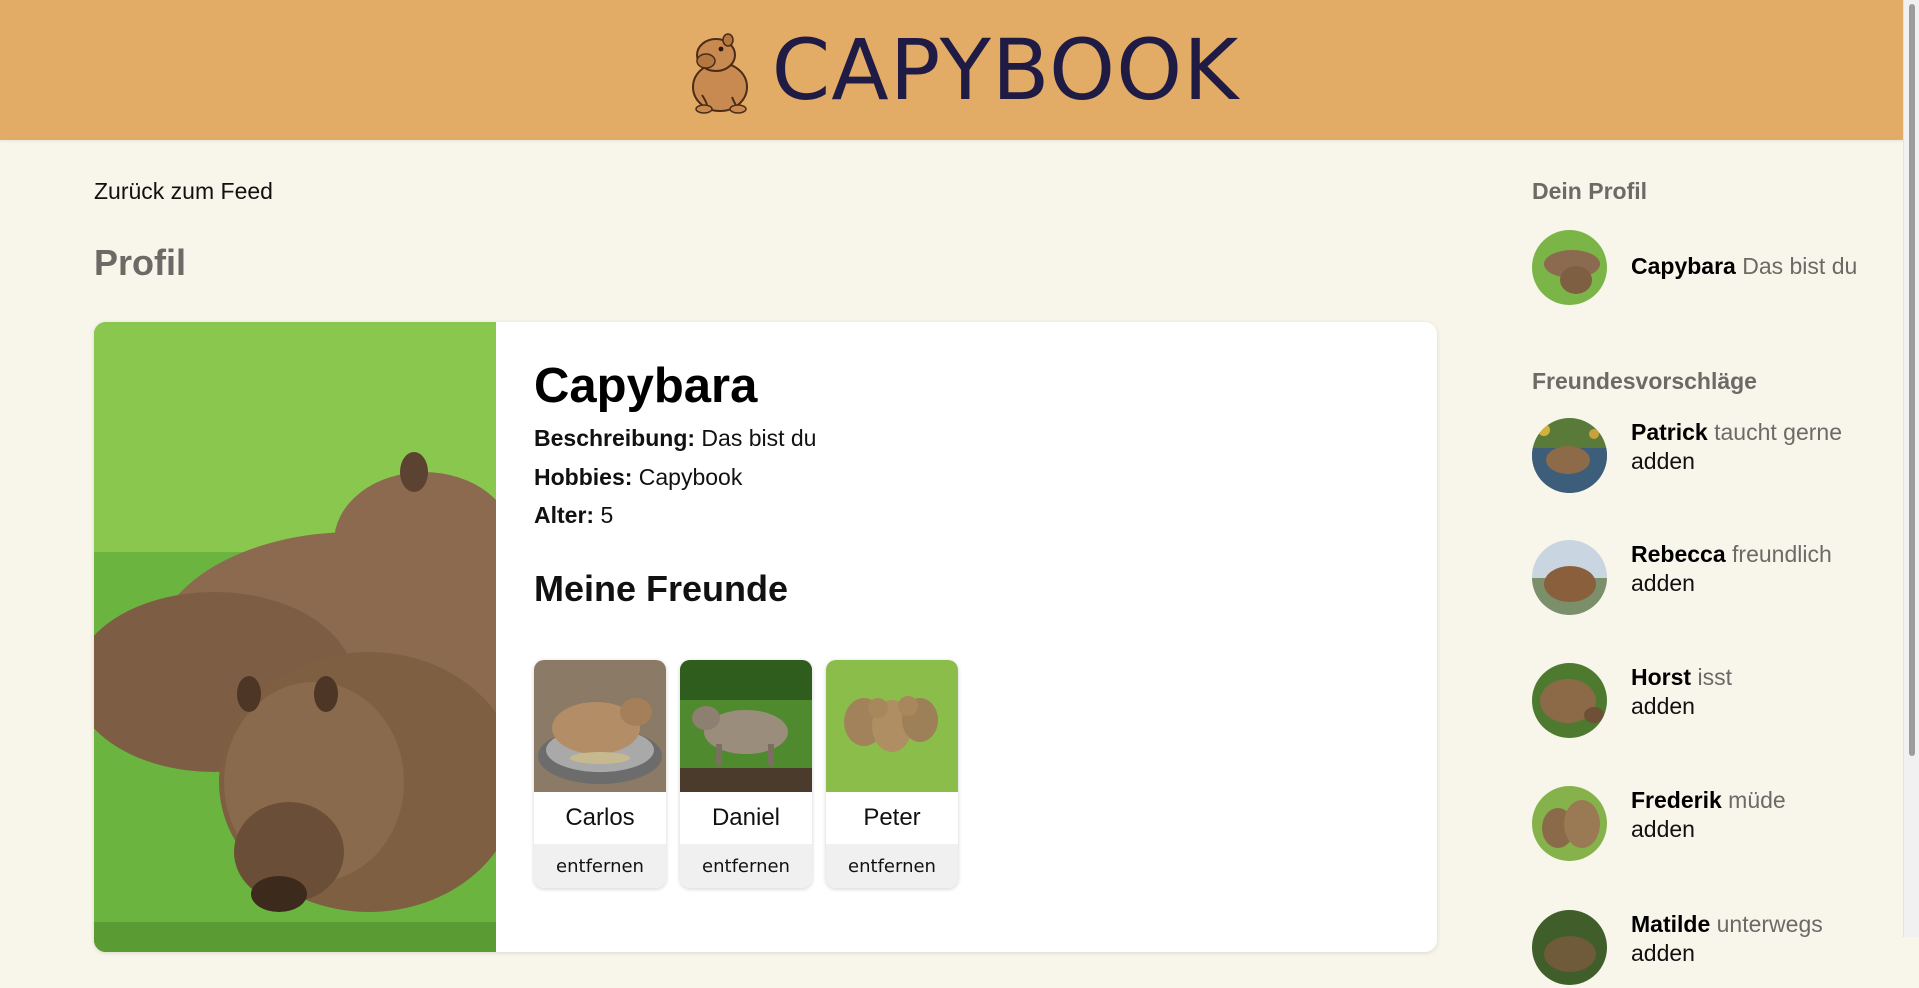  What do you see at coordinates (615, 437) in the screenshot?
I see `description-label: Beschreibung:` at bounding box center [615, 437].